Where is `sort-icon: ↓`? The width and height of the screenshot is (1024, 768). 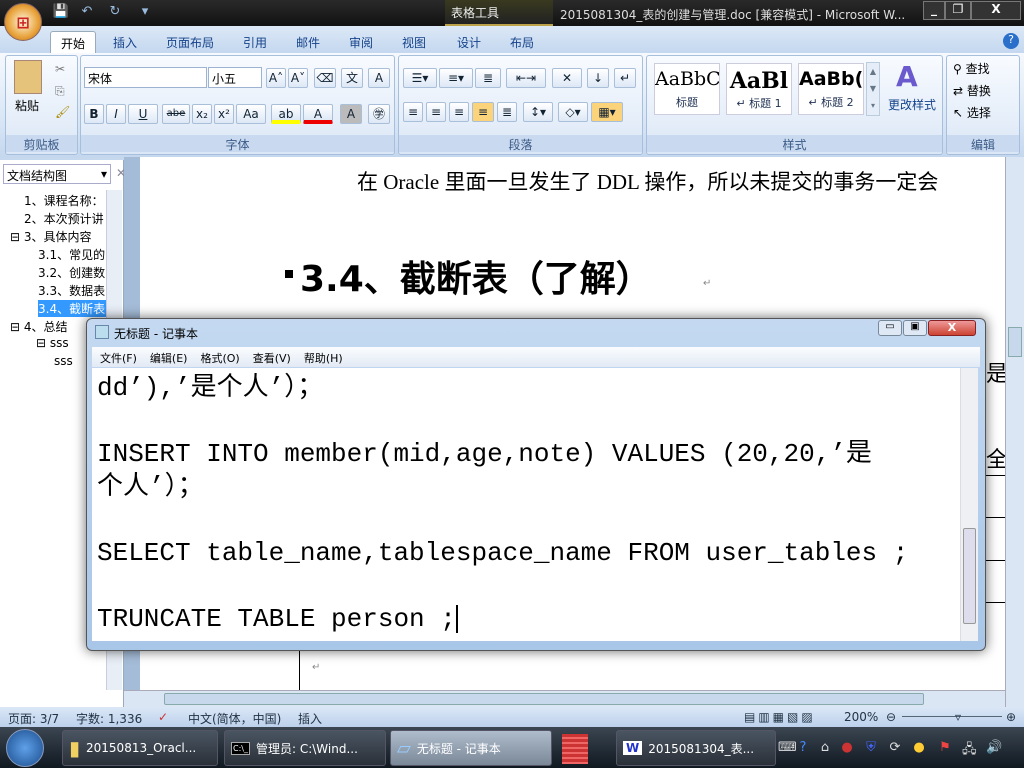 sort-icon: ↓ is located at coordinates (598, 78).